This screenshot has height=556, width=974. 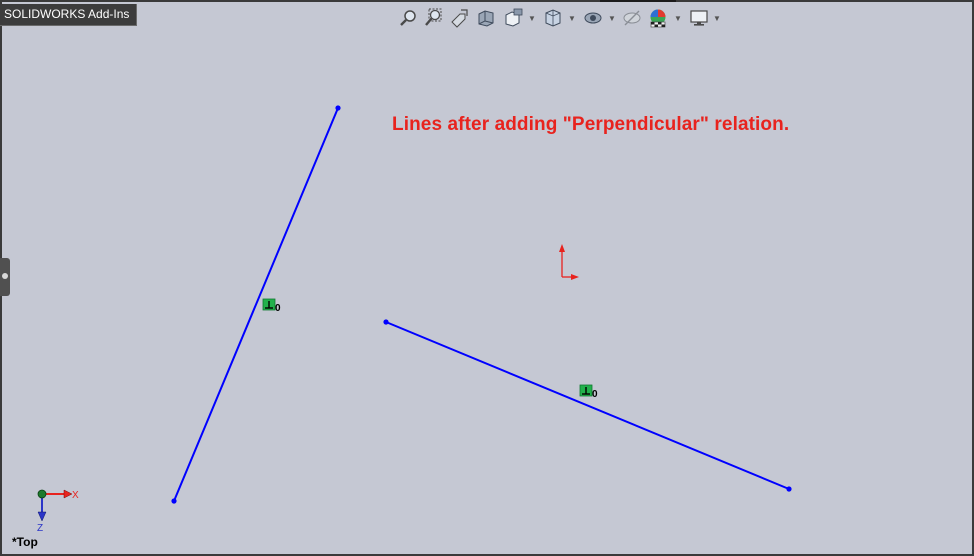 What do you see at coordinates (75, 495) in the screenshot?
I see `triad-x-label: X` at bounding box center [75, 495].